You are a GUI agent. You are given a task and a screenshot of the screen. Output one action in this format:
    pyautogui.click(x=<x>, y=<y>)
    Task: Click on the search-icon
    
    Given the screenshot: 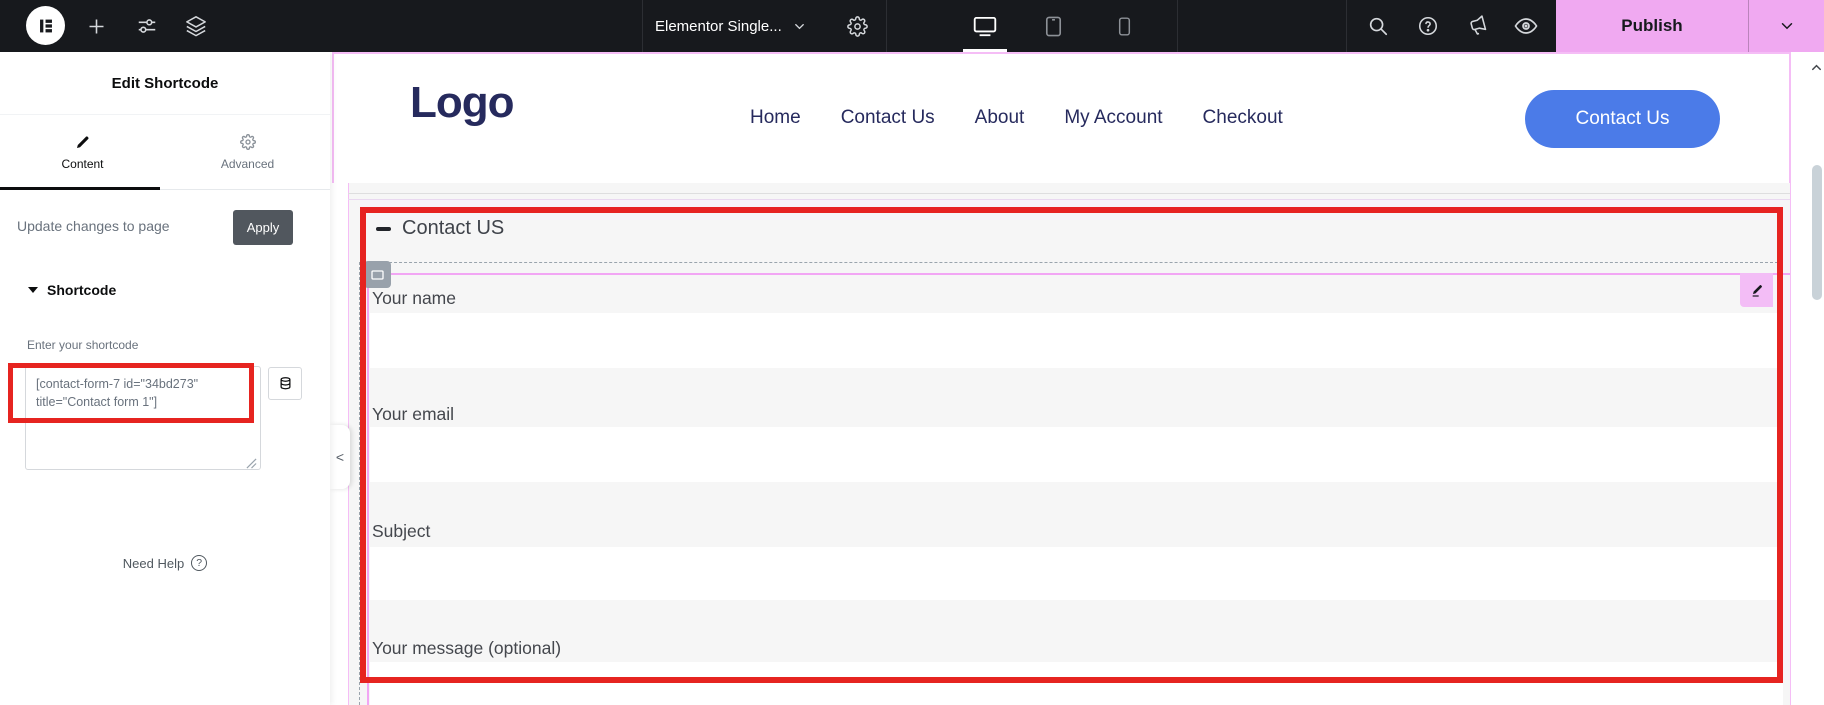 What is the action you would take?
    pyautogui.click(x=1378, y=26)
    